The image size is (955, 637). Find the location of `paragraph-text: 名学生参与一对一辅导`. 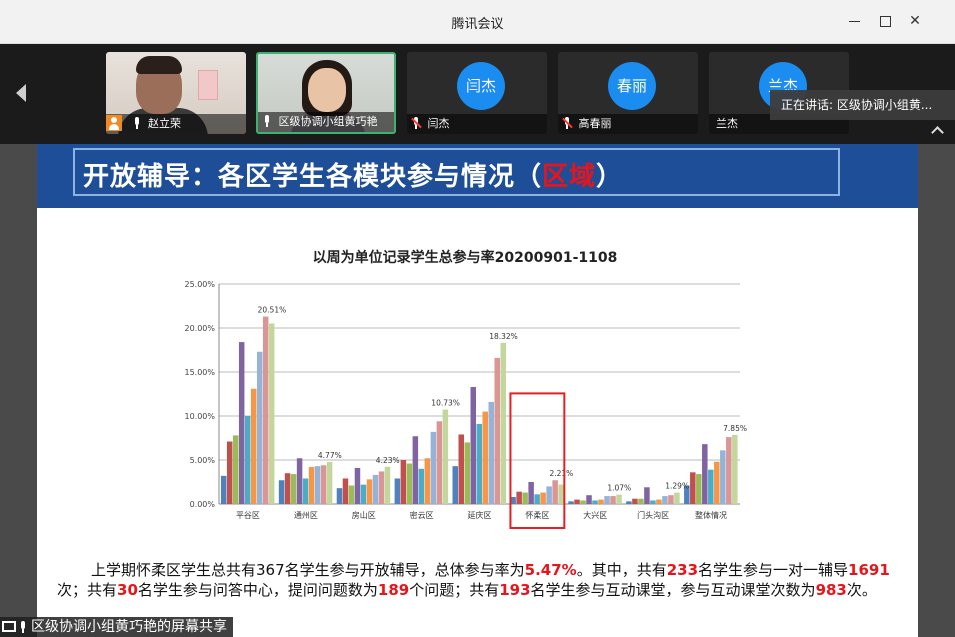

paragraph-text: 名学生参与一对一辅导 is located at coordinates (773, 570).